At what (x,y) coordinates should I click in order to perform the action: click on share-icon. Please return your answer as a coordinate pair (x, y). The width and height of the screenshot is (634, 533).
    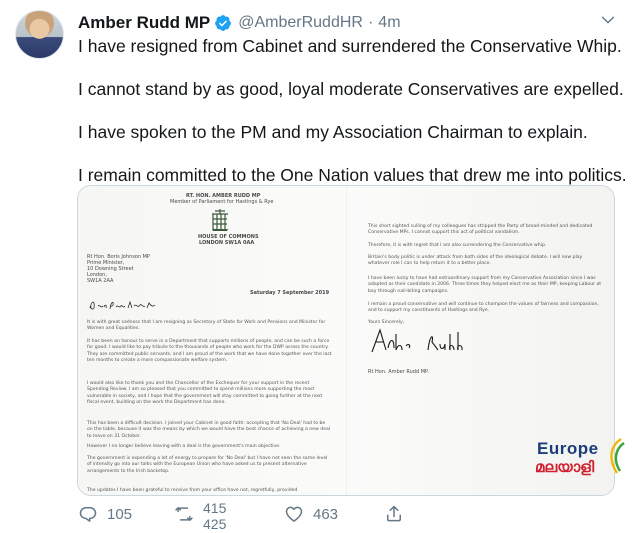
    Looking at the image, I should click on (394, 513).